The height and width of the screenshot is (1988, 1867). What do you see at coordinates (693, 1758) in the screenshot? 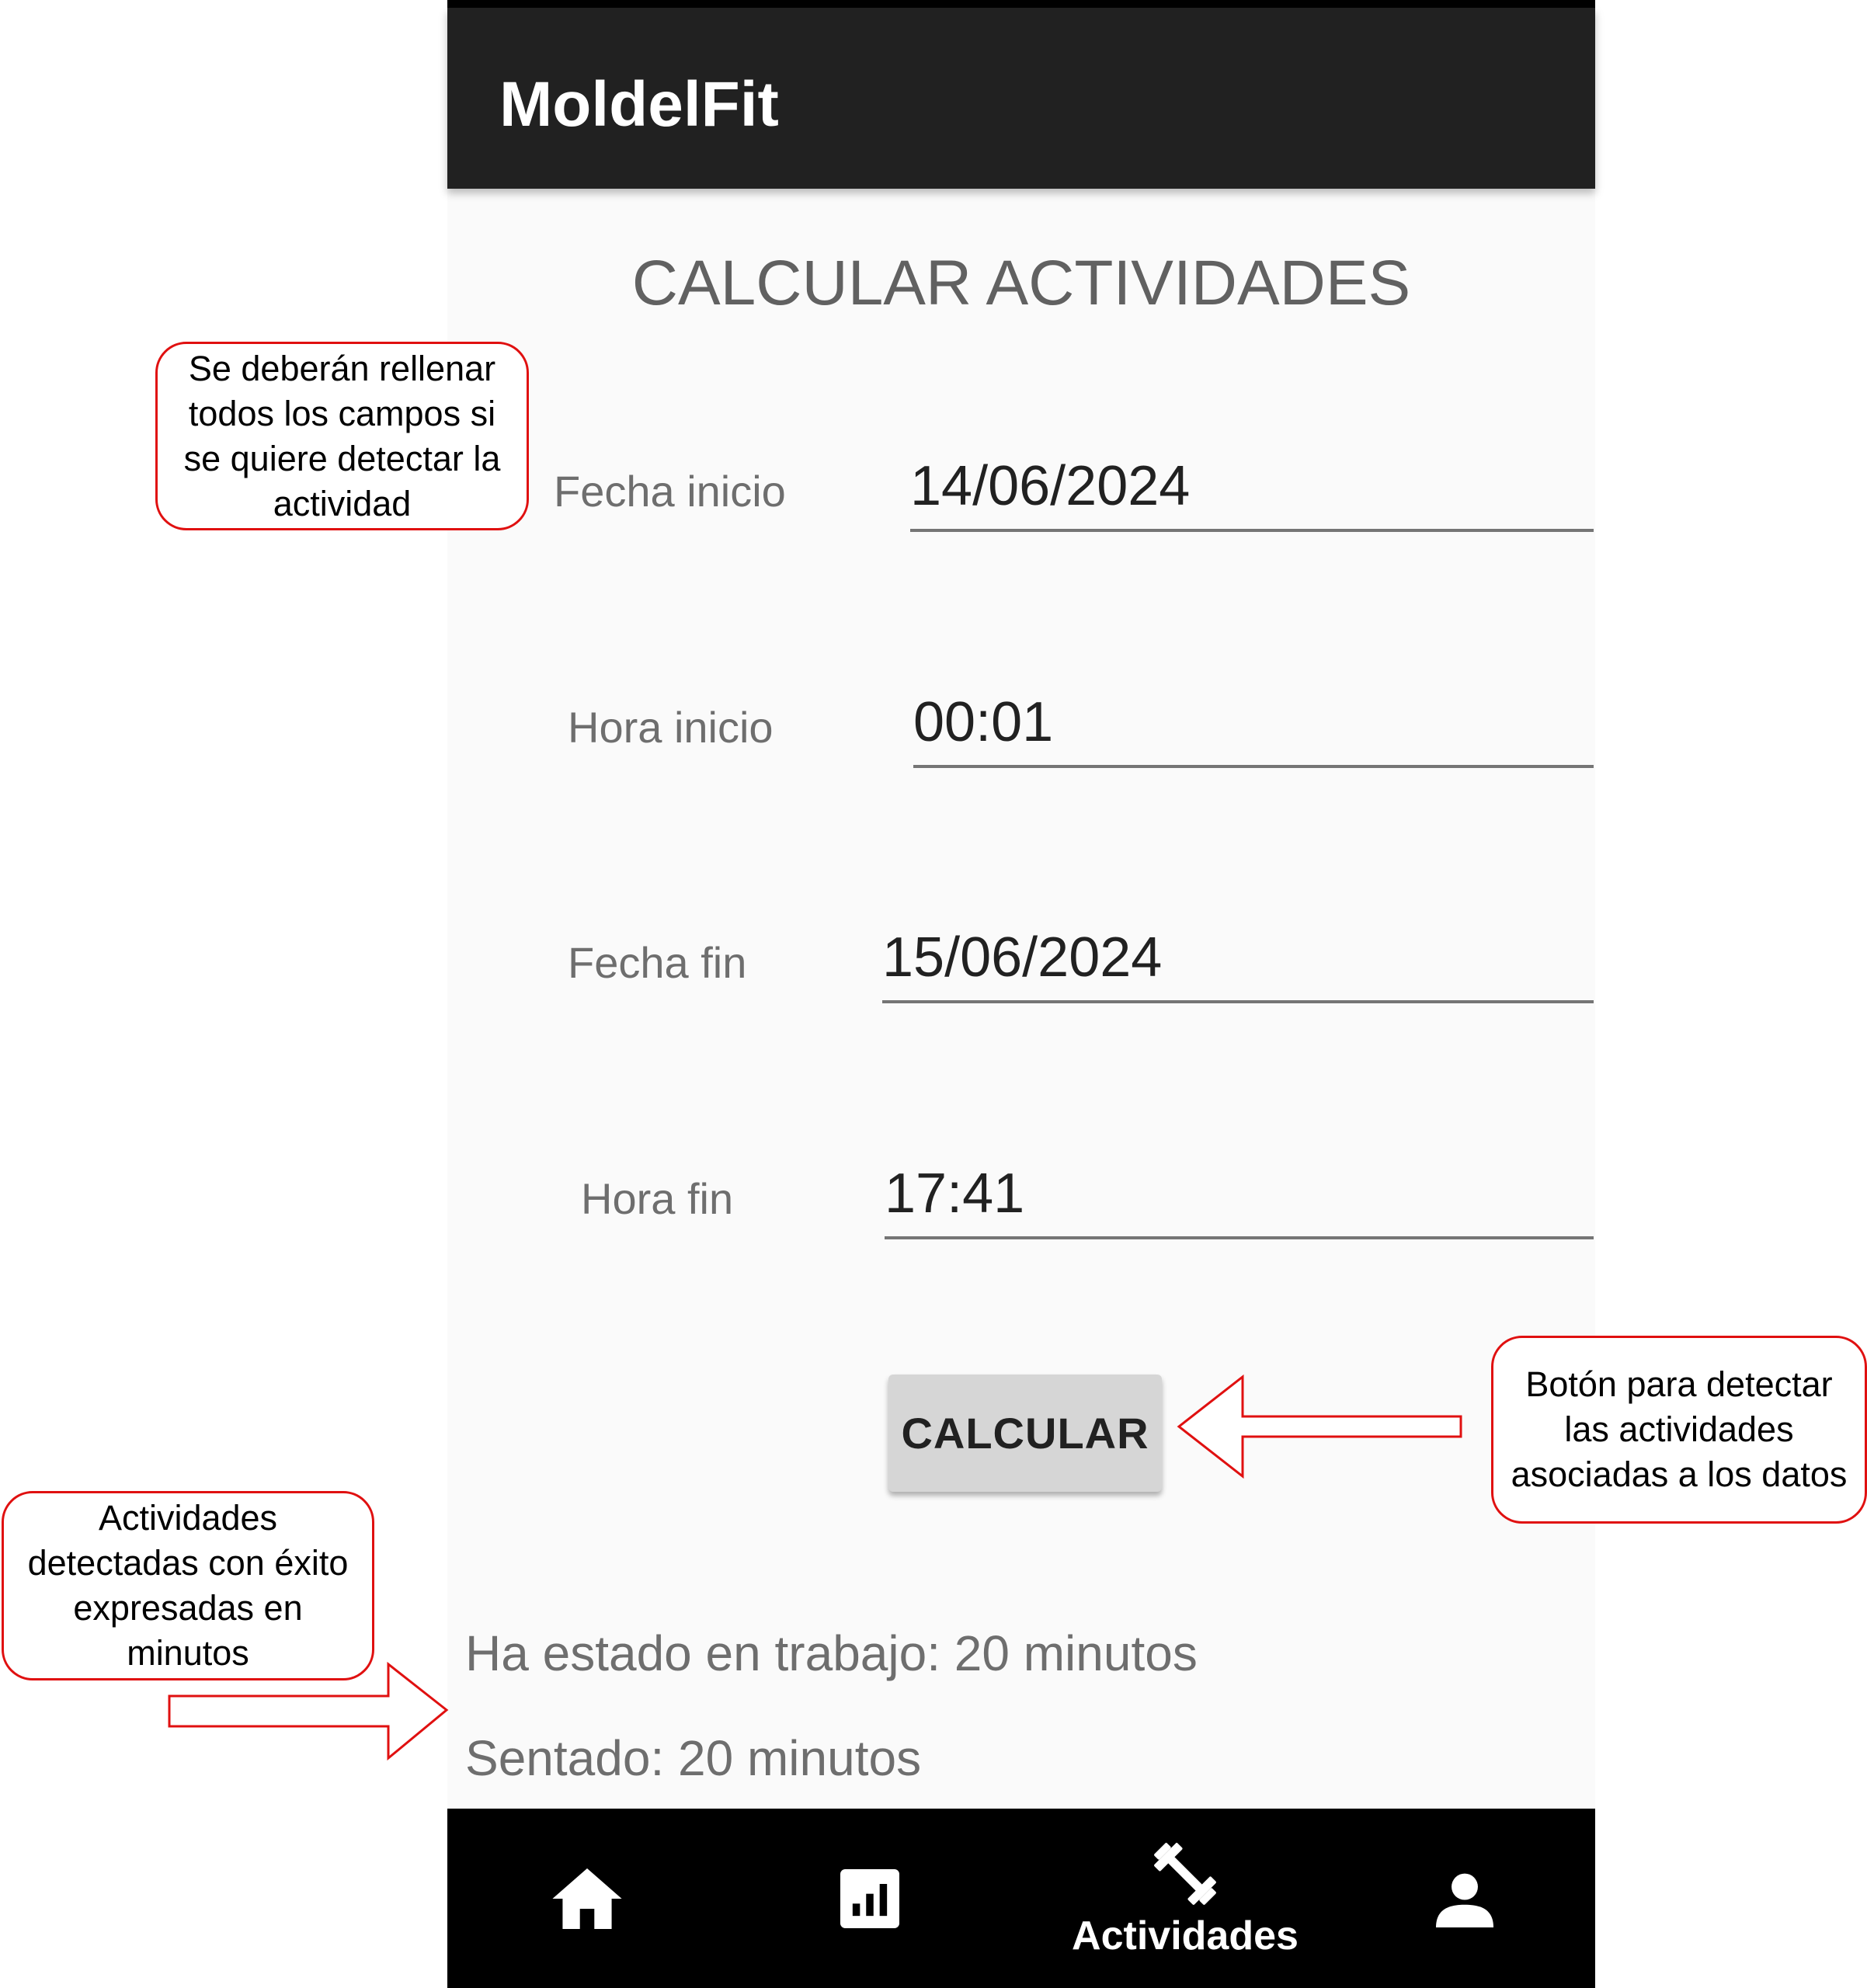
I see `result-sitting: Sentado: 20 minutos` at bounding box center [693, 1758].